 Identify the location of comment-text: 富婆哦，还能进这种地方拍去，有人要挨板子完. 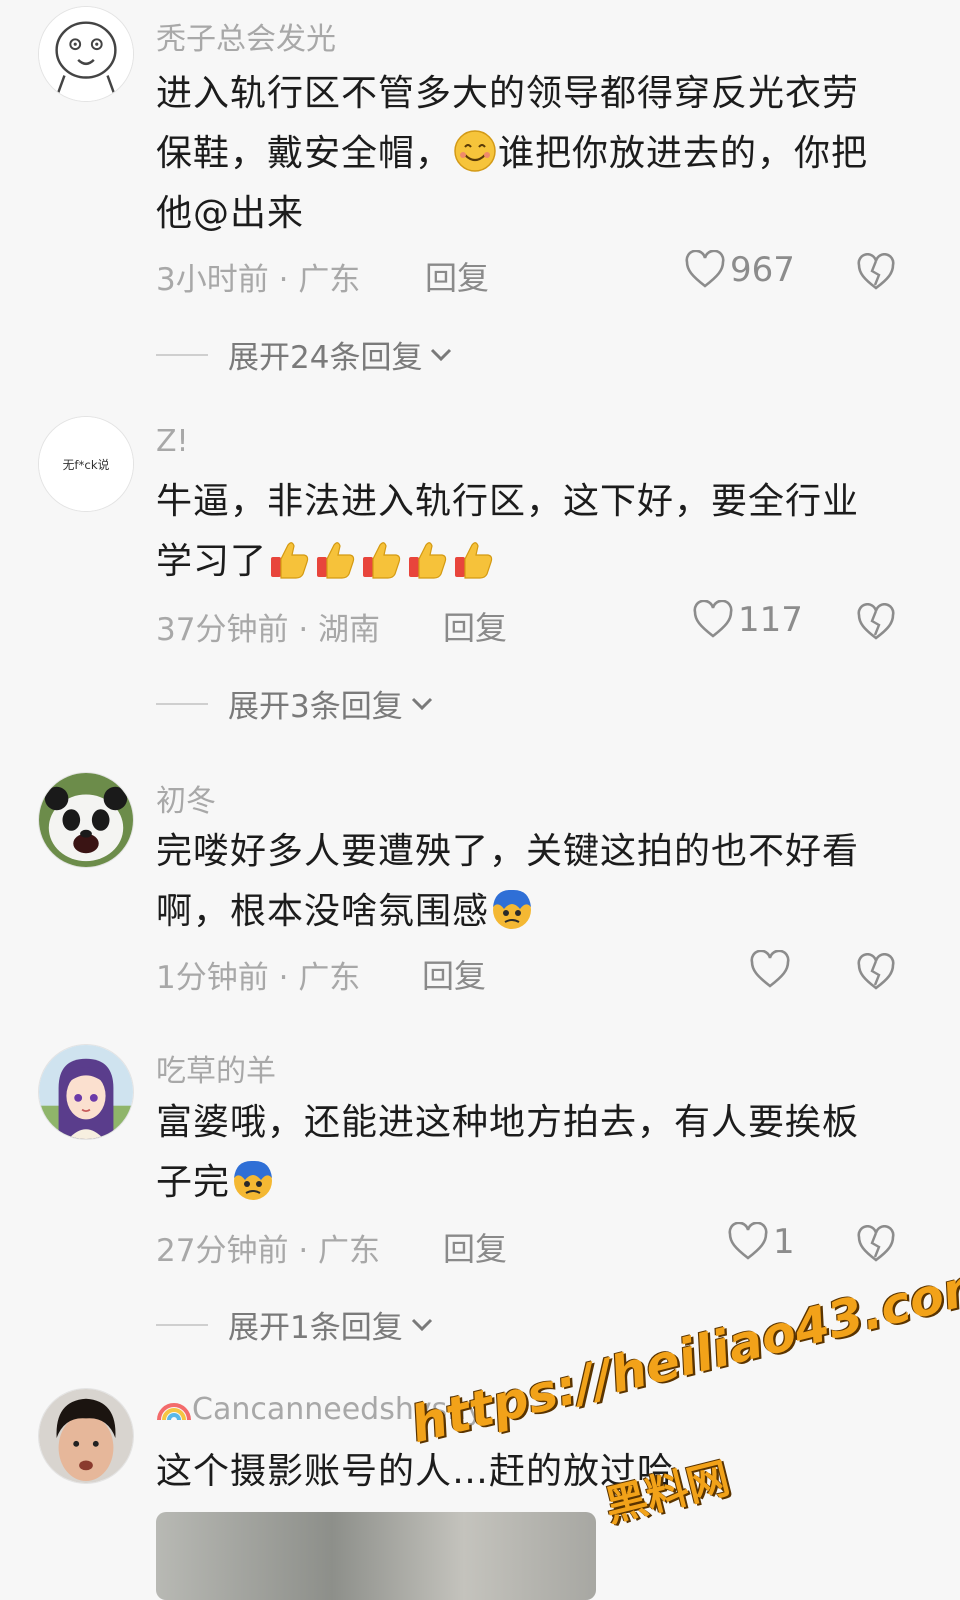
(521, 1153).